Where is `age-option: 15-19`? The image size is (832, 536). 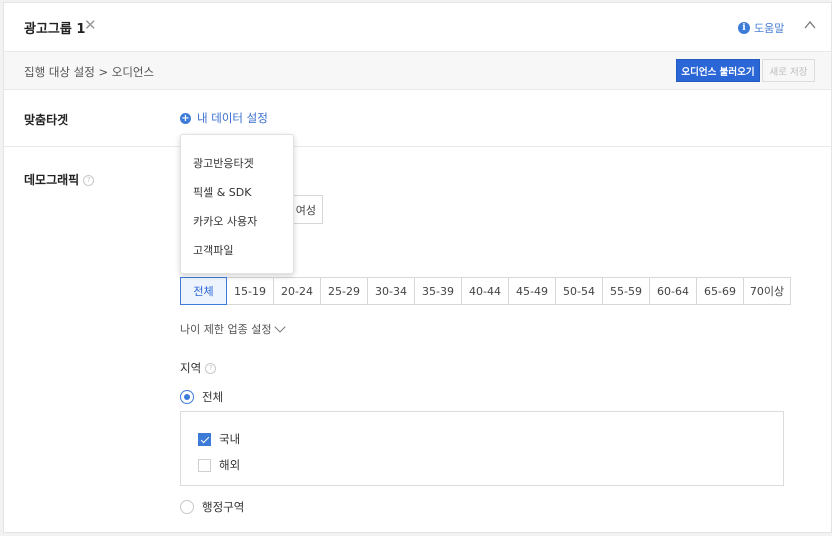
age-option: 15-19 is located at coordinates (250, 291).